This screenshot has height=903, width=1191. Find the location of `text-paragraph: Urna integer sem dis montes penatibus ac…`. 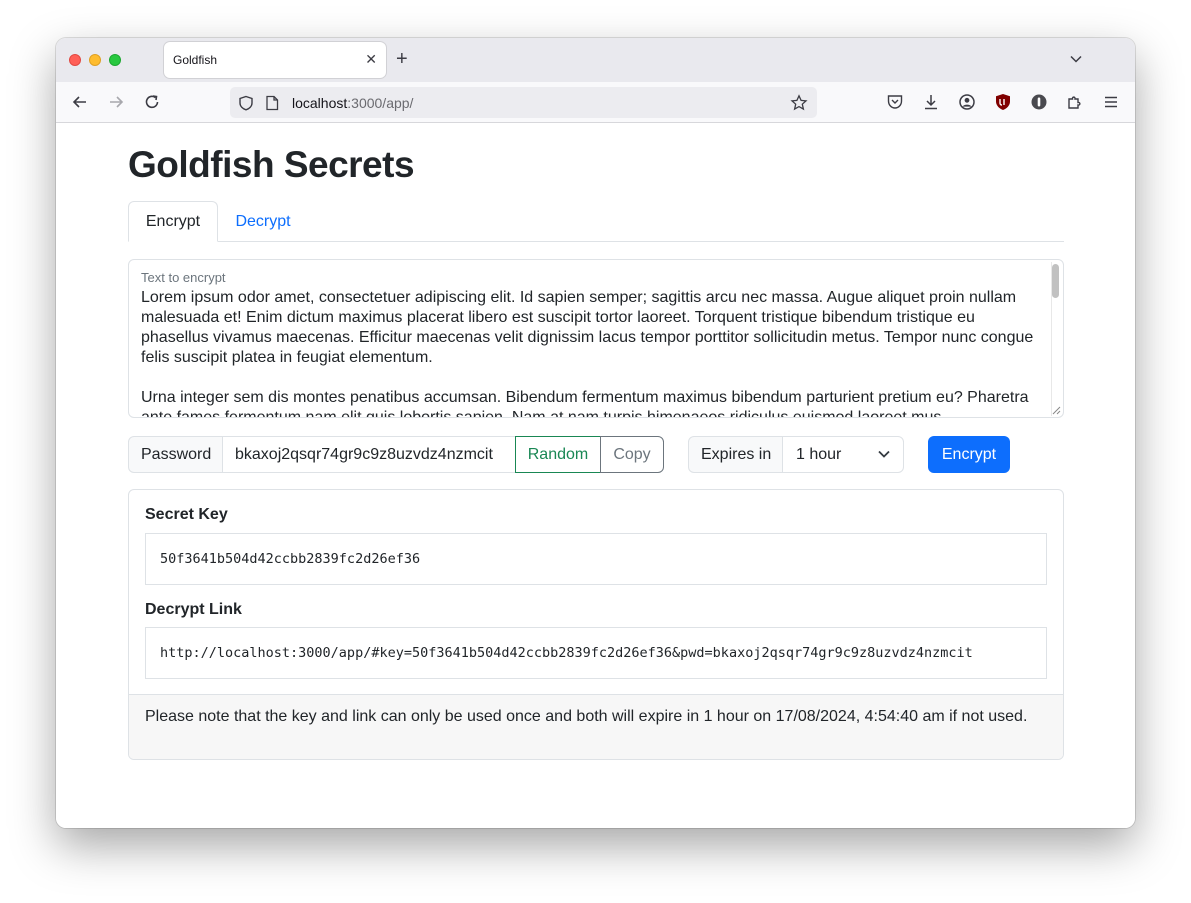

text-paragraph: Urna integer sem dis montes penatibus ac… is located at coordinates (585, 403).